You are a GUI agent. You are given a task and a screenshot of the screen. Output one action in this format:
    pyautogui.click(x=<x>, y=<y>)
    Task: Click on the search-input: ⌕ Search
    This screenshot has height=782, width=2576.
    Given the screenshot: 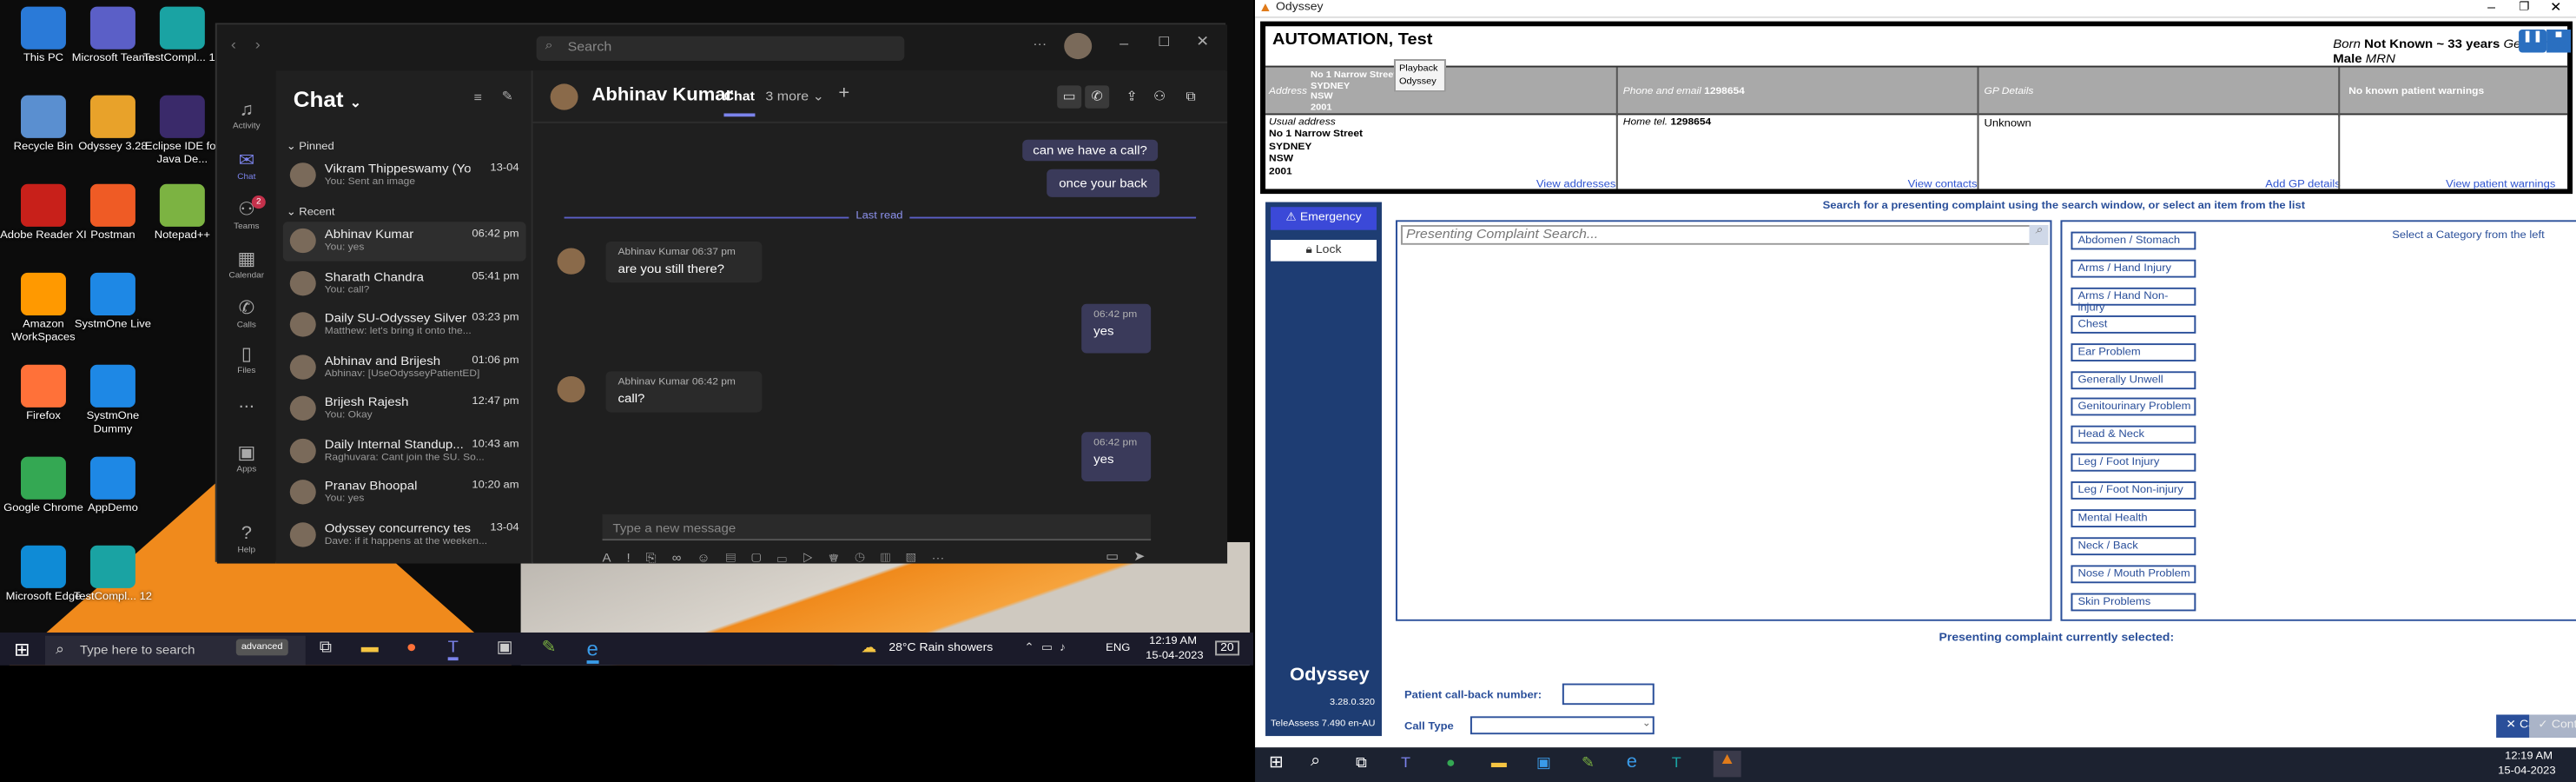 What is the action you would take?
    pyautogui.click(x=720, y=48)
    